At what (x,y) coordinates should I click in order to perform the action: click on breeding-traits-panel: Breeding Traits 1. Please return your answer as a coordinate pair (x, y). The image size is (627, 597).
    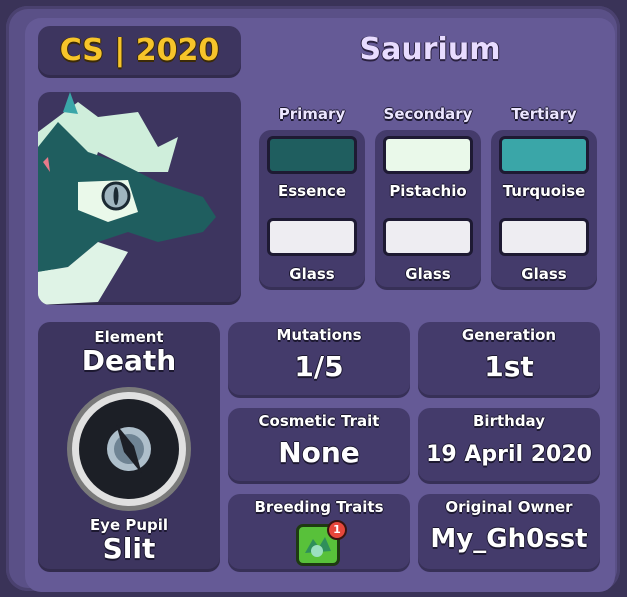
    Looking at the image, I should click on (319, 533).